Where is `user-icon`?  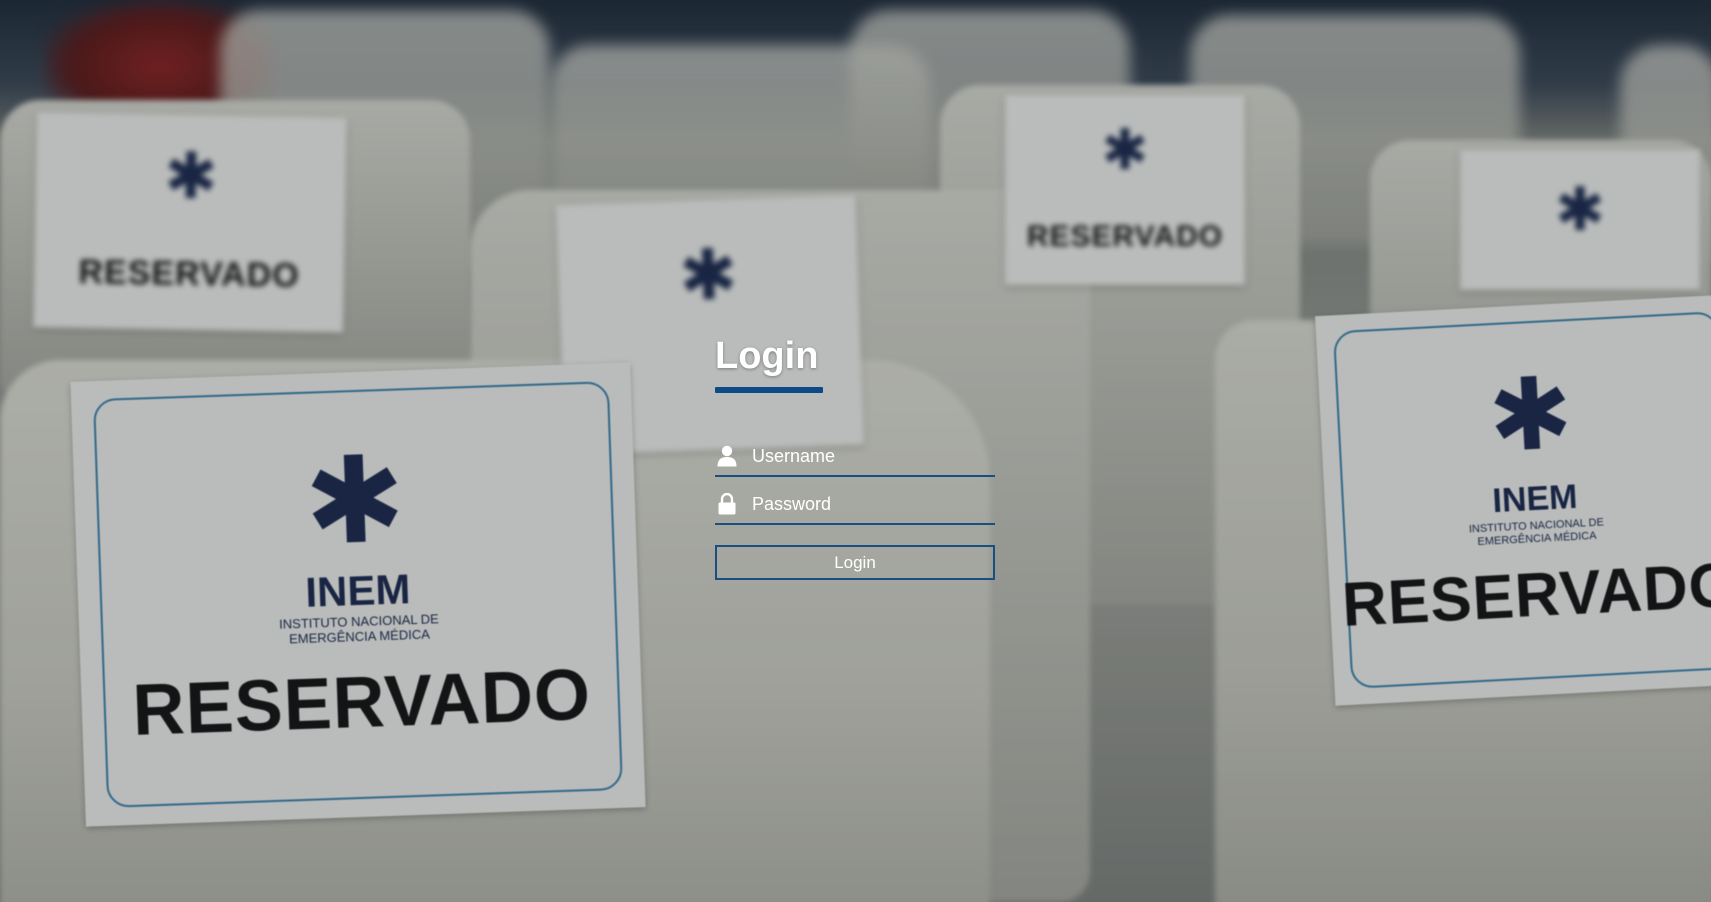
user-icon is located at coordinates (727, 456).